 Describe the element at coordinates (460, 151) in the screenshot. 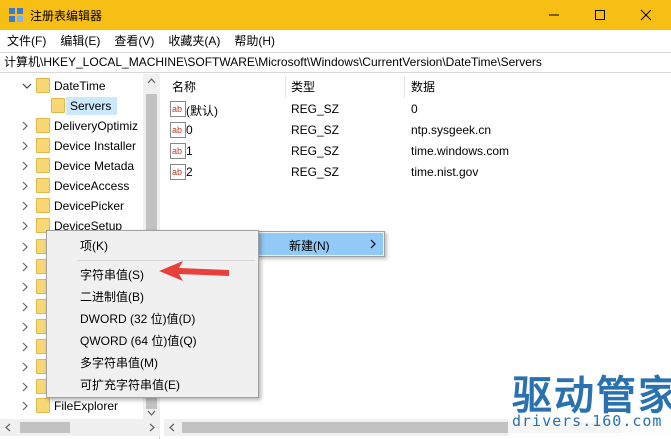

I see `value-data: time.windows.com` at that location.